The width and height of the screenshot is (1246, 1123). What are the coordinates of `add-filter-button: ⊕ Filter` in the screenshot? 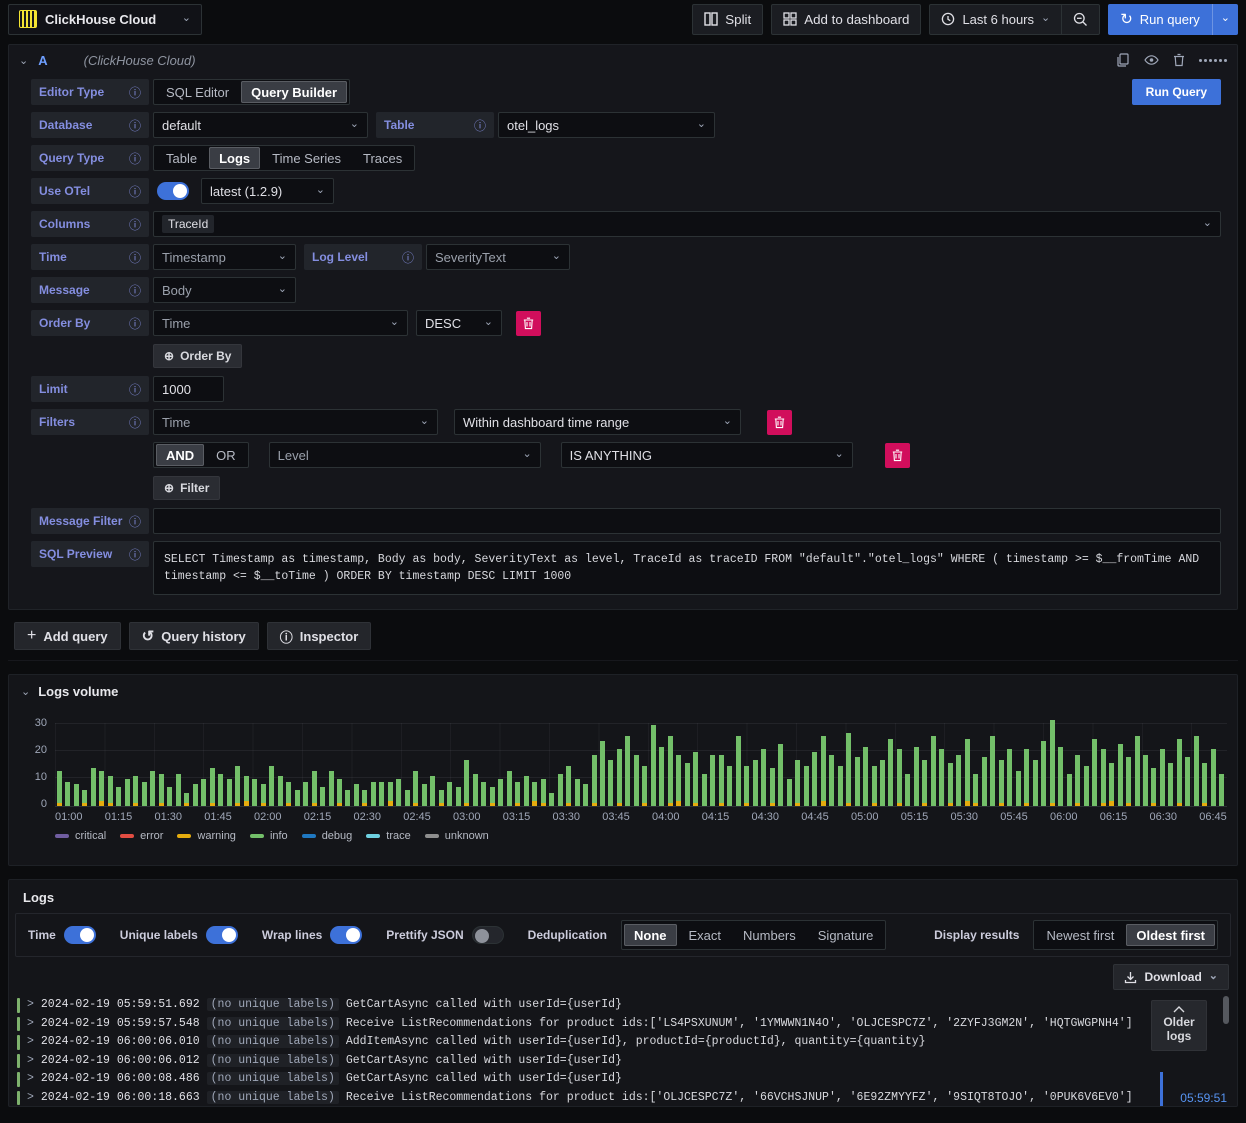 It's located at (187, 488).